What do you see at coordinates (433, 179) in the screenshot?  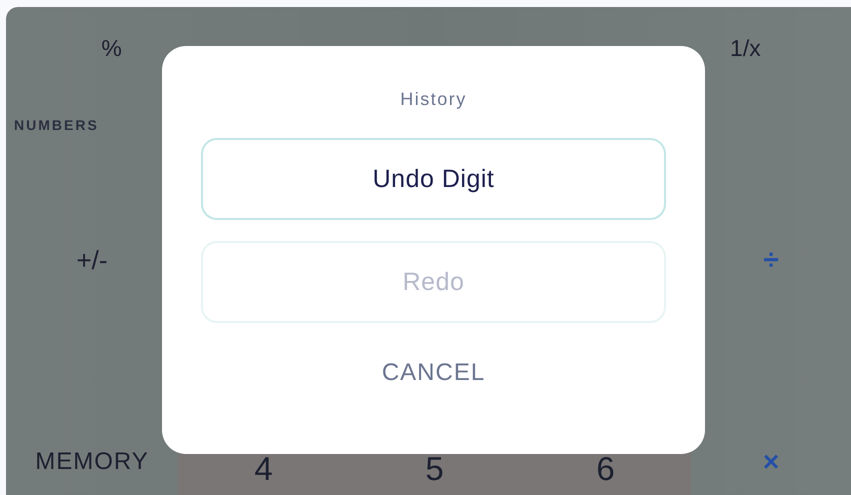 I see `history-action-button: Undo Digit` at bounding box center [433, 179].